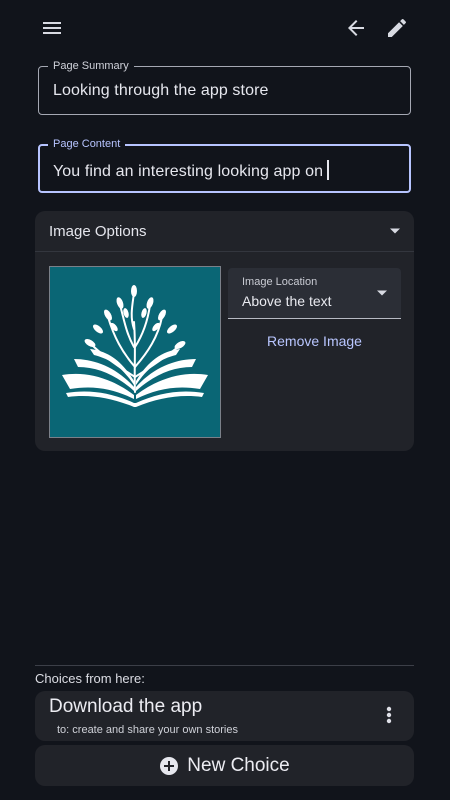  I want to click on image-location-select: Image Location Above the text, so click(314, 293).